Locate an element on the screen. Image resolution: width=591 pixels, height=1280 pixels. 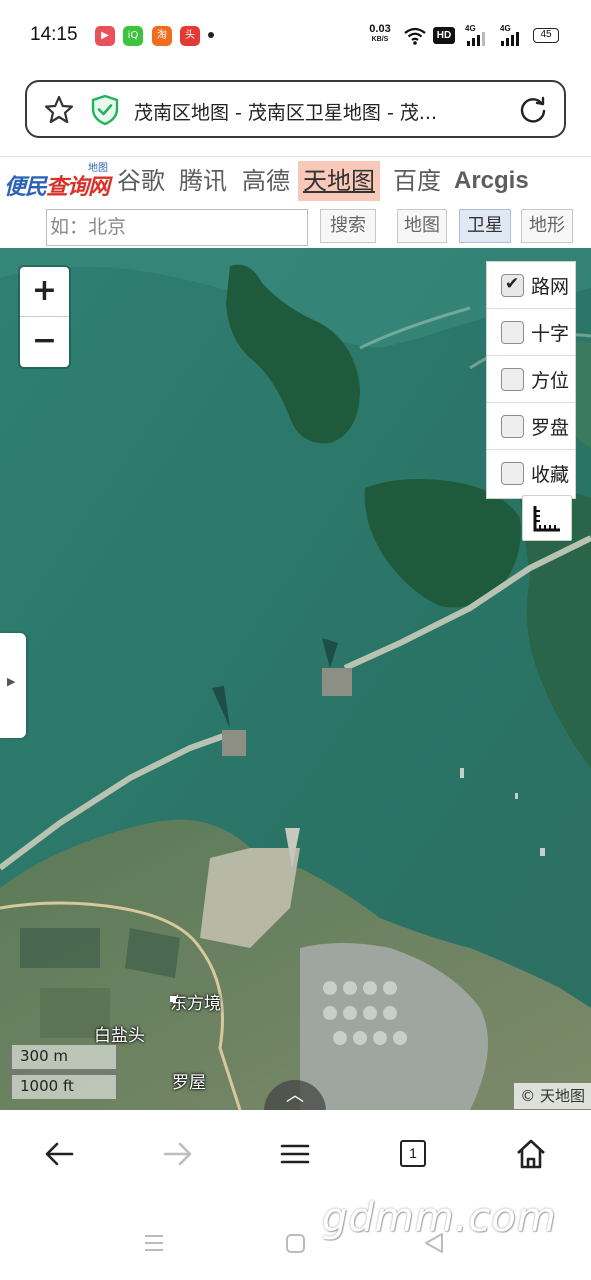
home-button-icon is located at coordinates (296, 1244).